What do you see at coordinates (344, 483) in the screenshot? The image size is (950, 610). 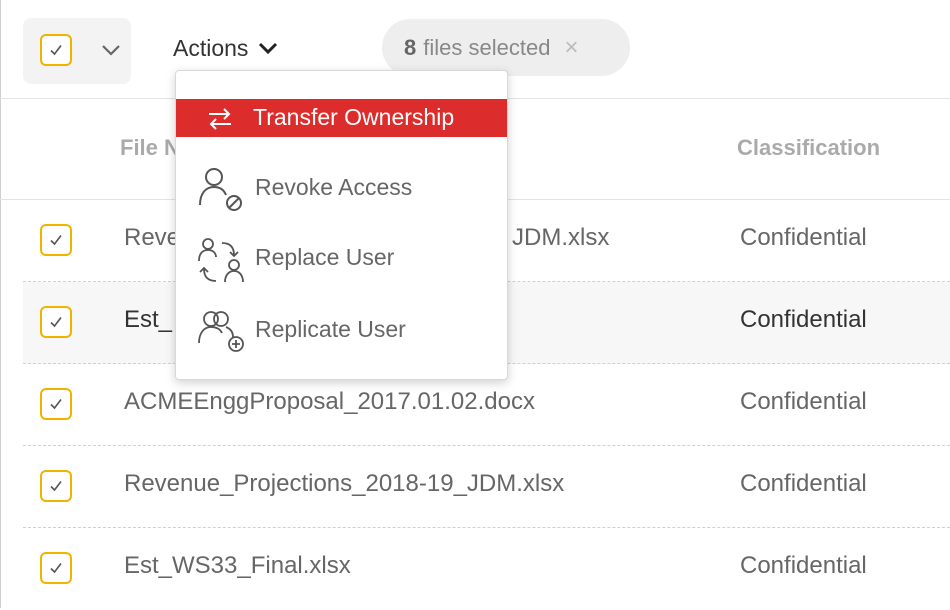 I see `file-name: Revenue_Projections_2018-19_JDM.xlsx` at bounding box center [344, 483].